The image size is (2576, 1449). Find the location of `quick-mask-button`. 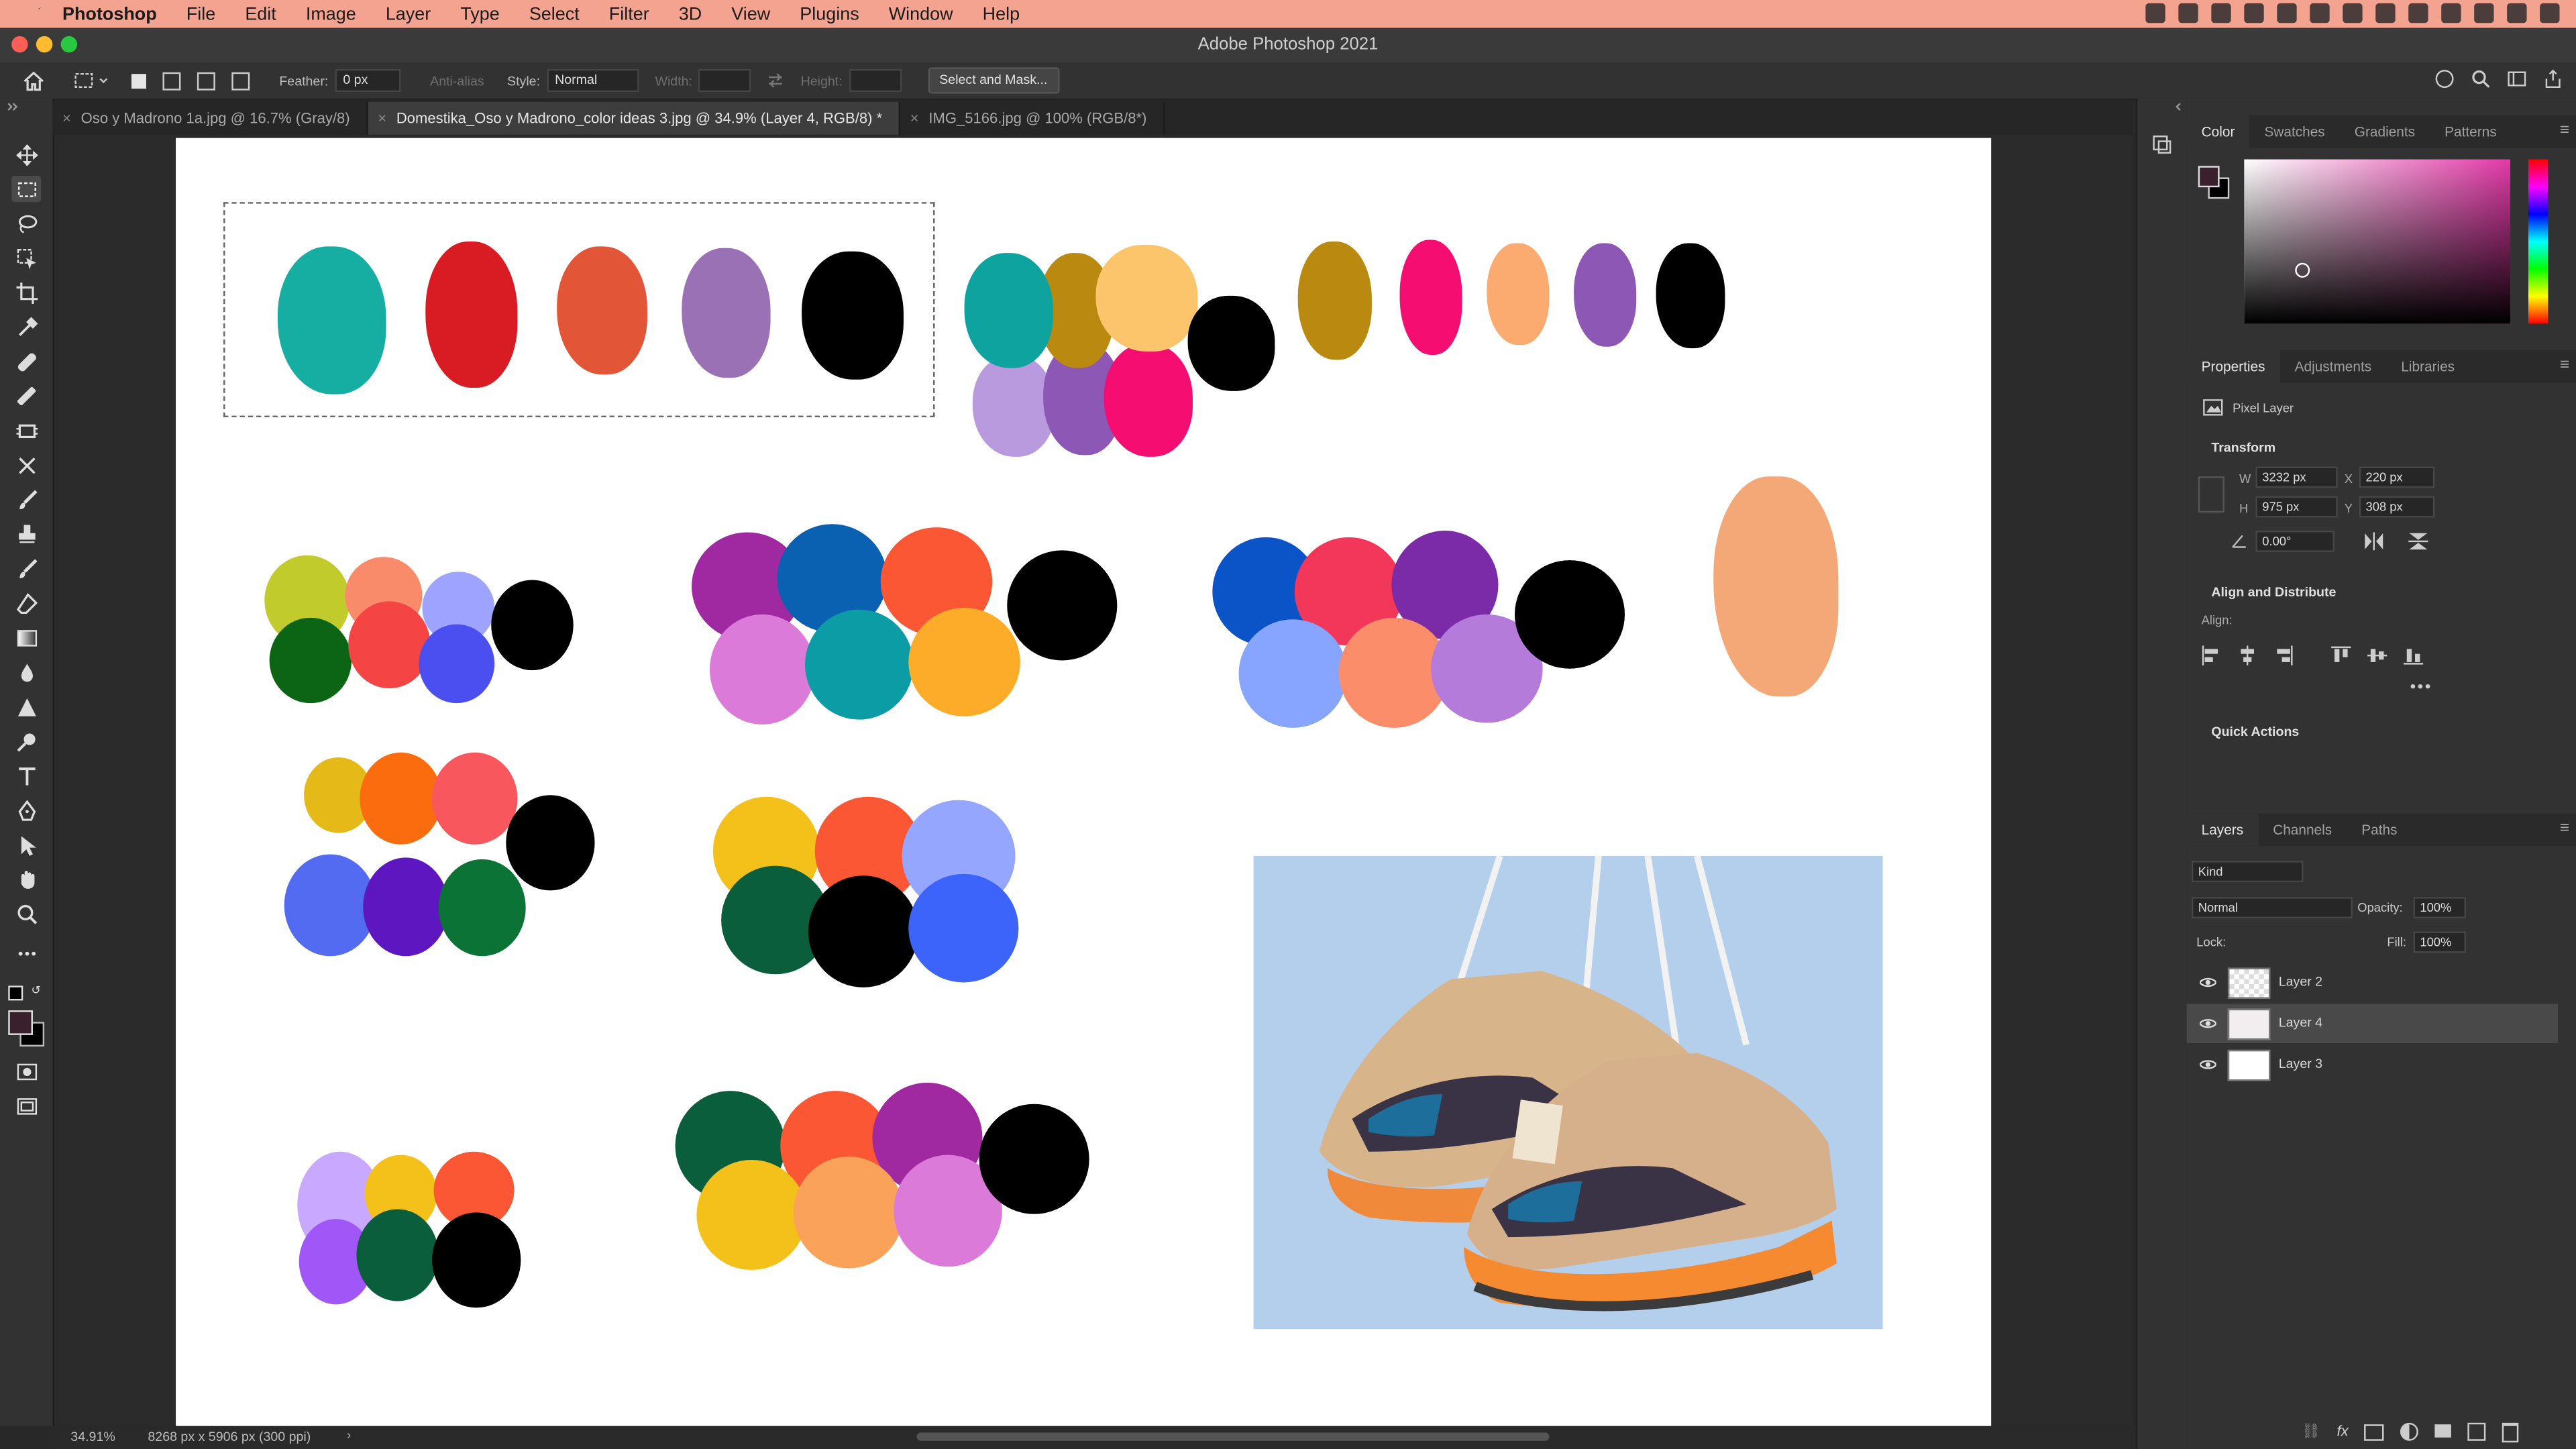

quick-mask-button is located at coordinates (26, 1071).